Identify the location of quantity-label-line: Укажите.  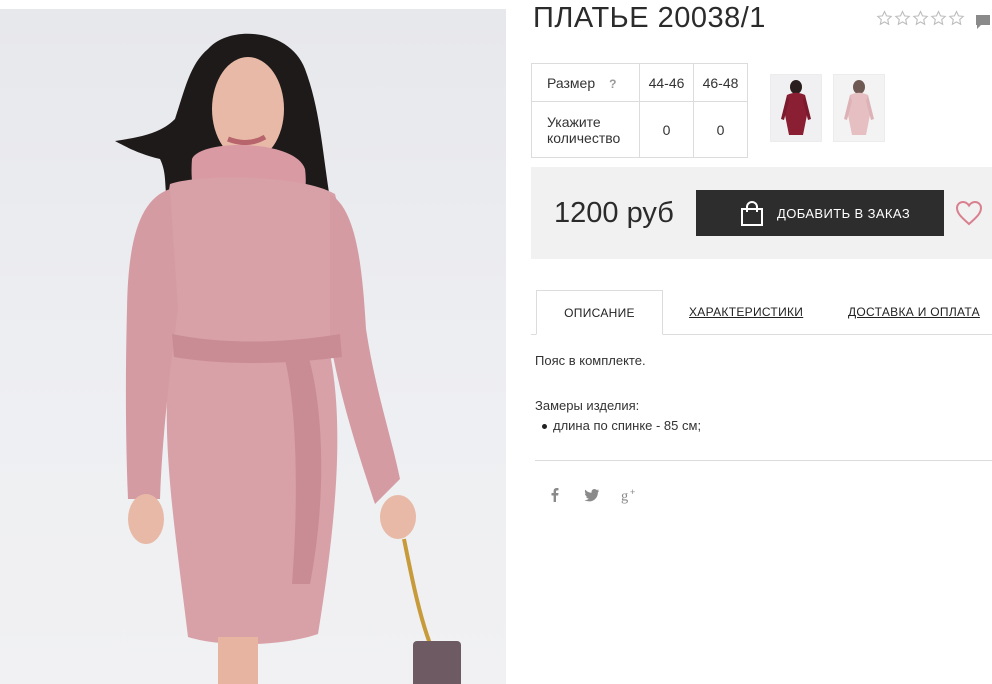
(574, 121).